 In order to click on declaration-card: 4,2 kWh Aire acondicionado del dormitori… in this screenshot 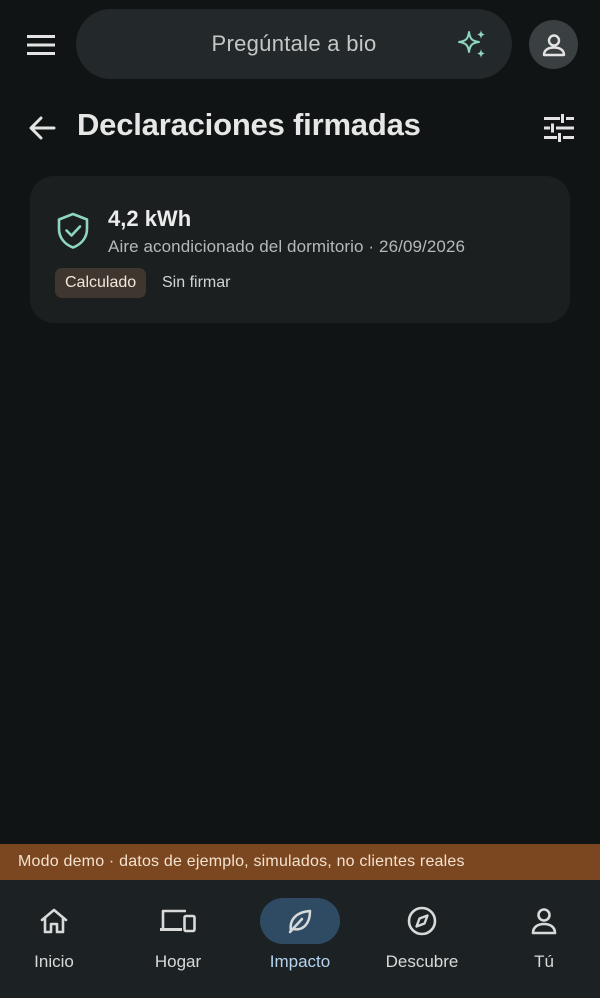, I will do `click(300, 249)`.